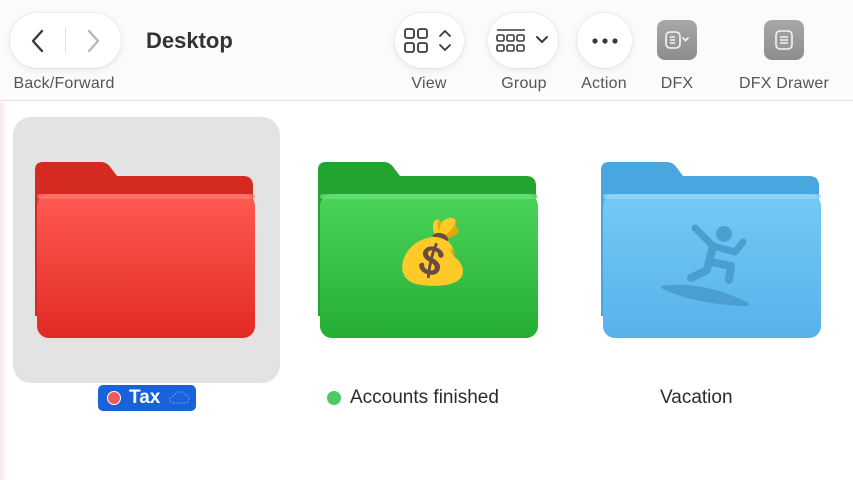 The width and height of the screenshot is (853, 480). What do you see at coordinates (145, 397) in the screenshot?
I see `file-label: Tax` at bounding box center [145, 397].